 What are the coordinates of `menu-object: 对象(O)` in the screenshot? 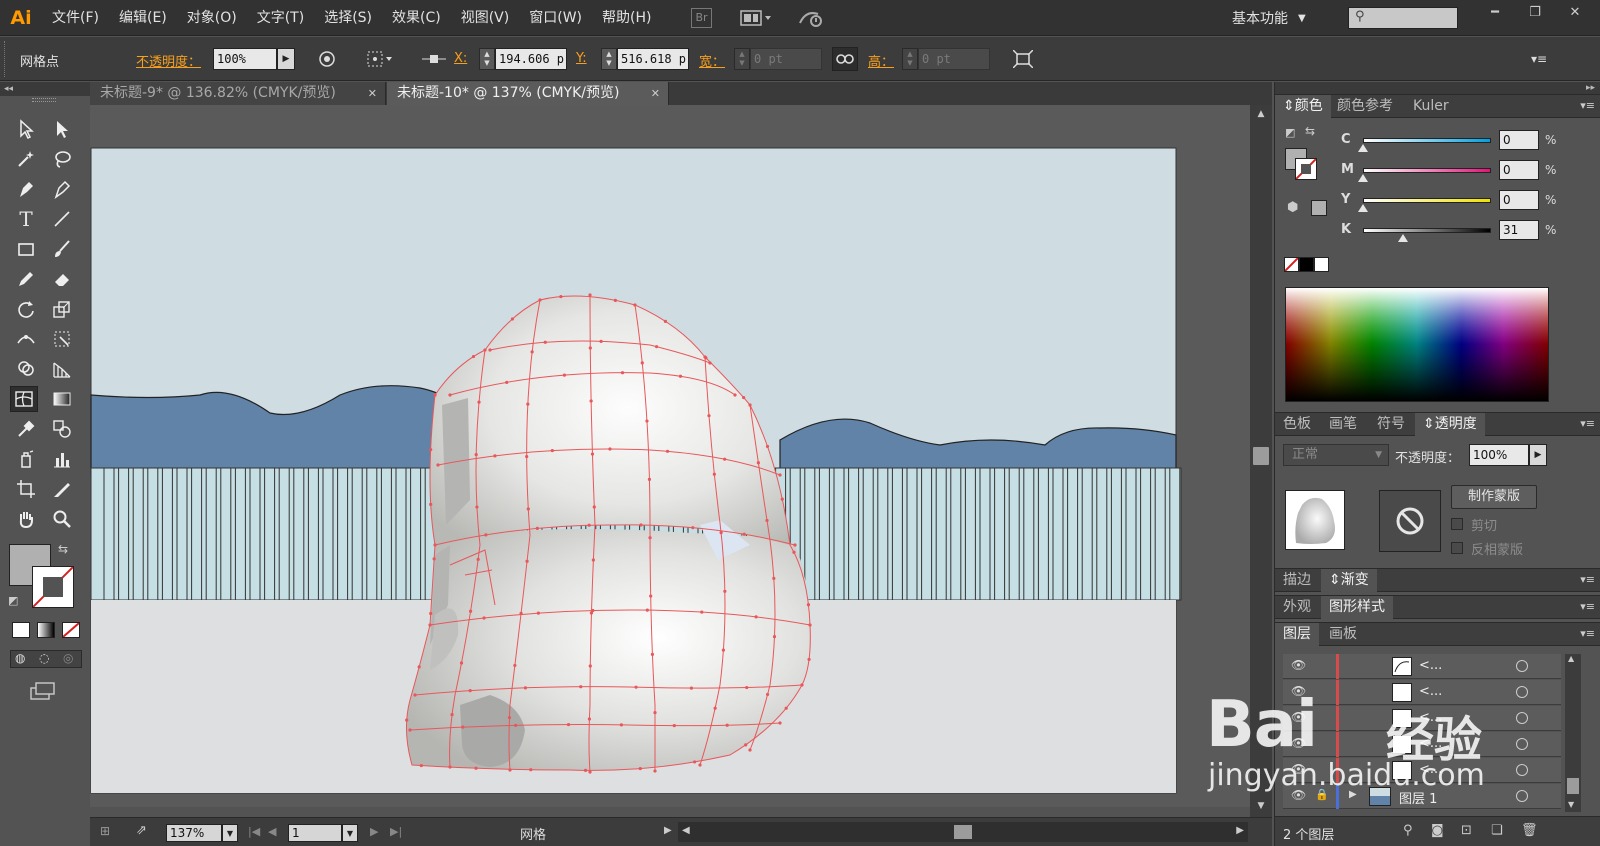 It's located at (212, 18).